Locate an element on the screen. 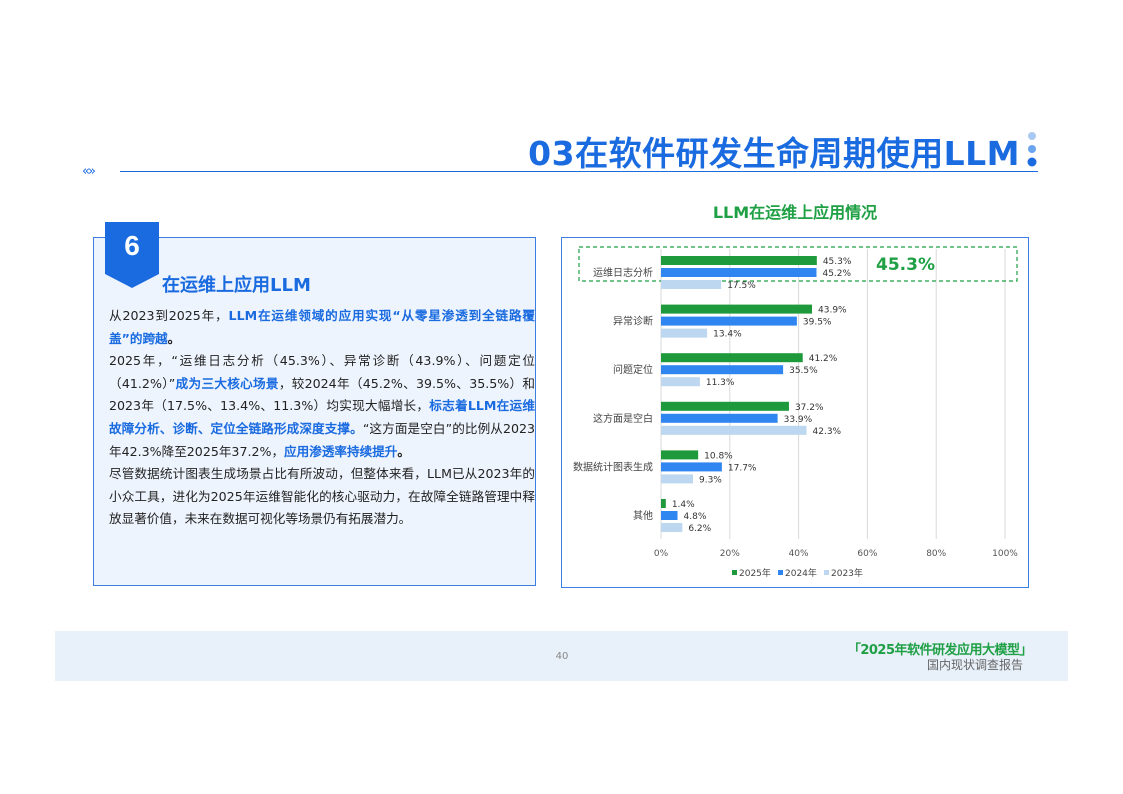 The width and height of the screenshot is (1123, 794). category-label: 这方面是空白 is located at coordinates (623, 418).